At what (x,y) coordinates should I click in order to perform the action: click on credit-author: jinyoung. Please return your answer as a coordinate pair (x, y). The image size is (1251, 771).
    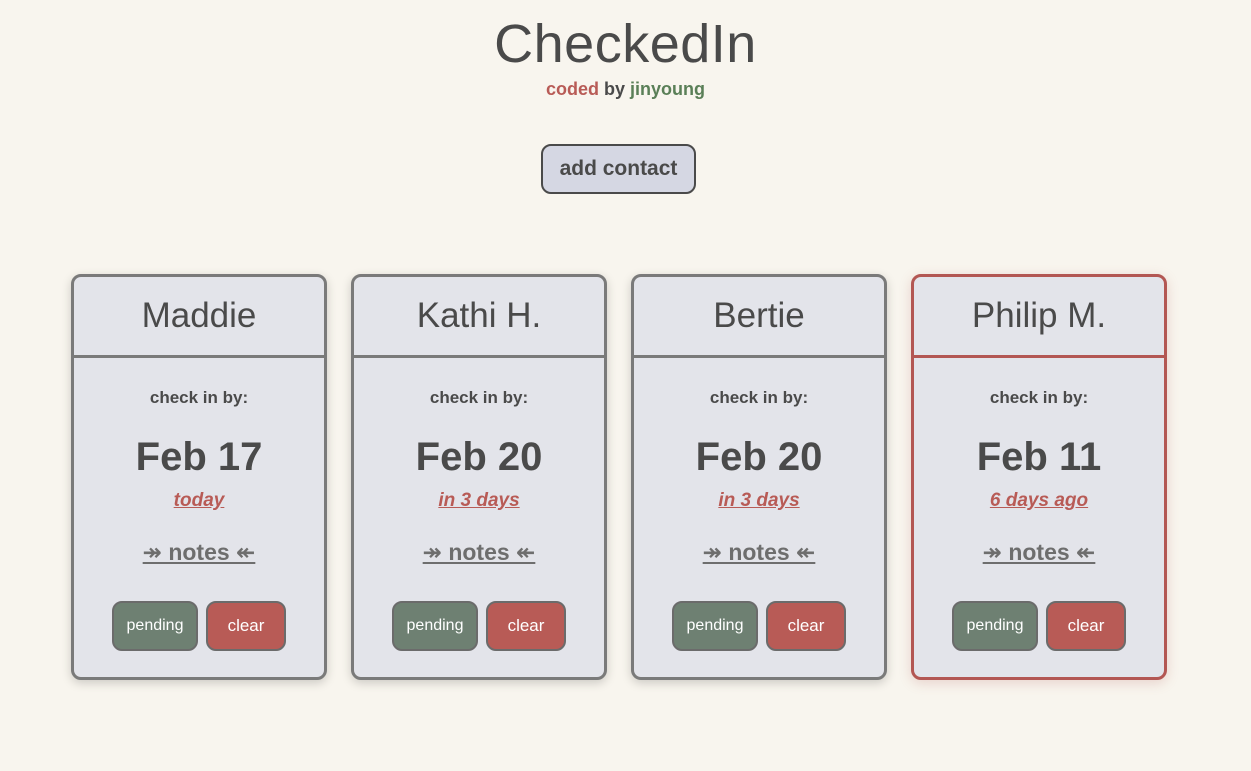
    Looking at the image, I should click on (668, 89).